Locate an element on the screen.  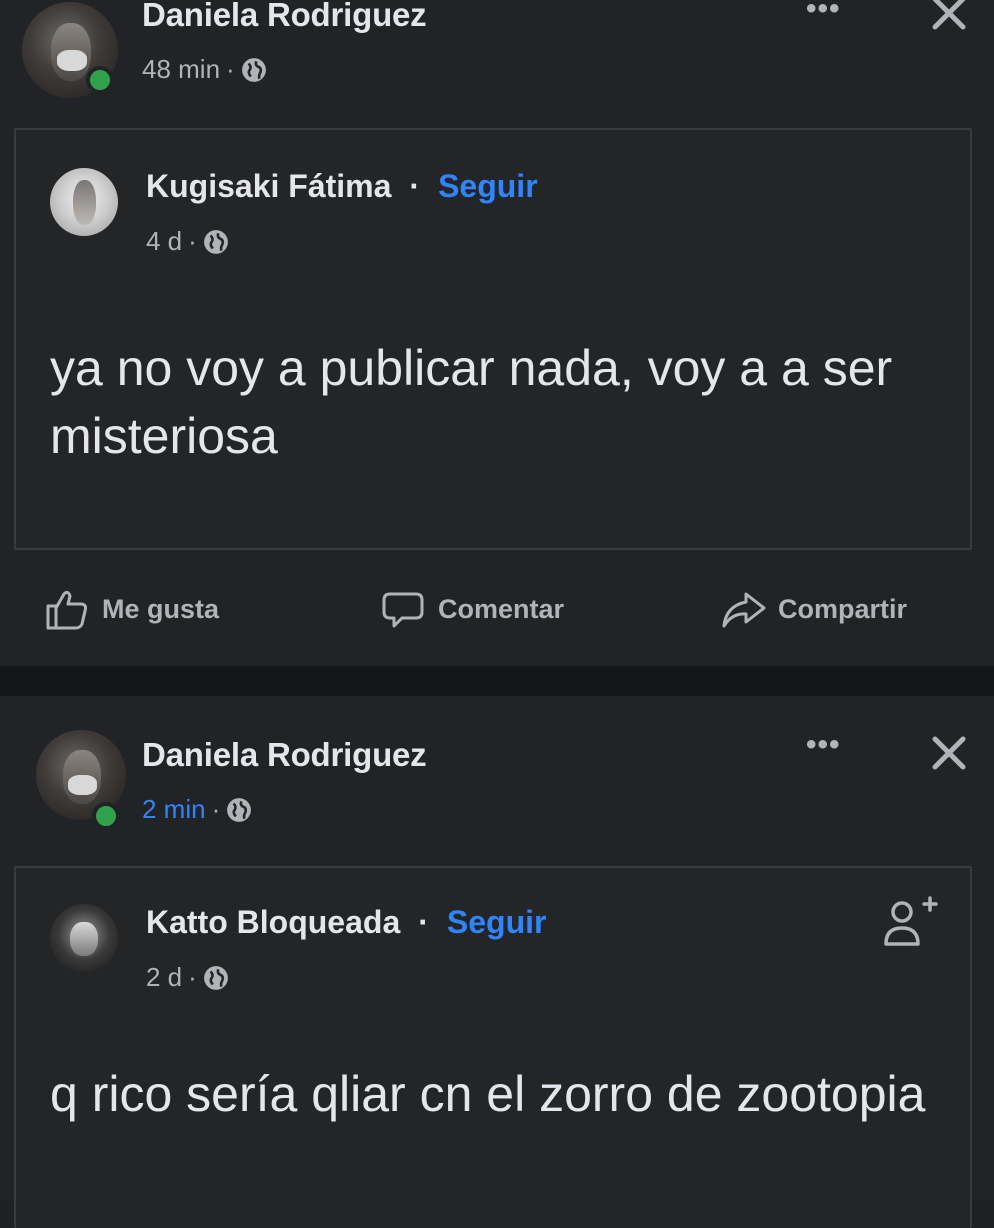
shared-author-line: Kugisaki Fátima · Seguir is located at coordinates (342, 186).